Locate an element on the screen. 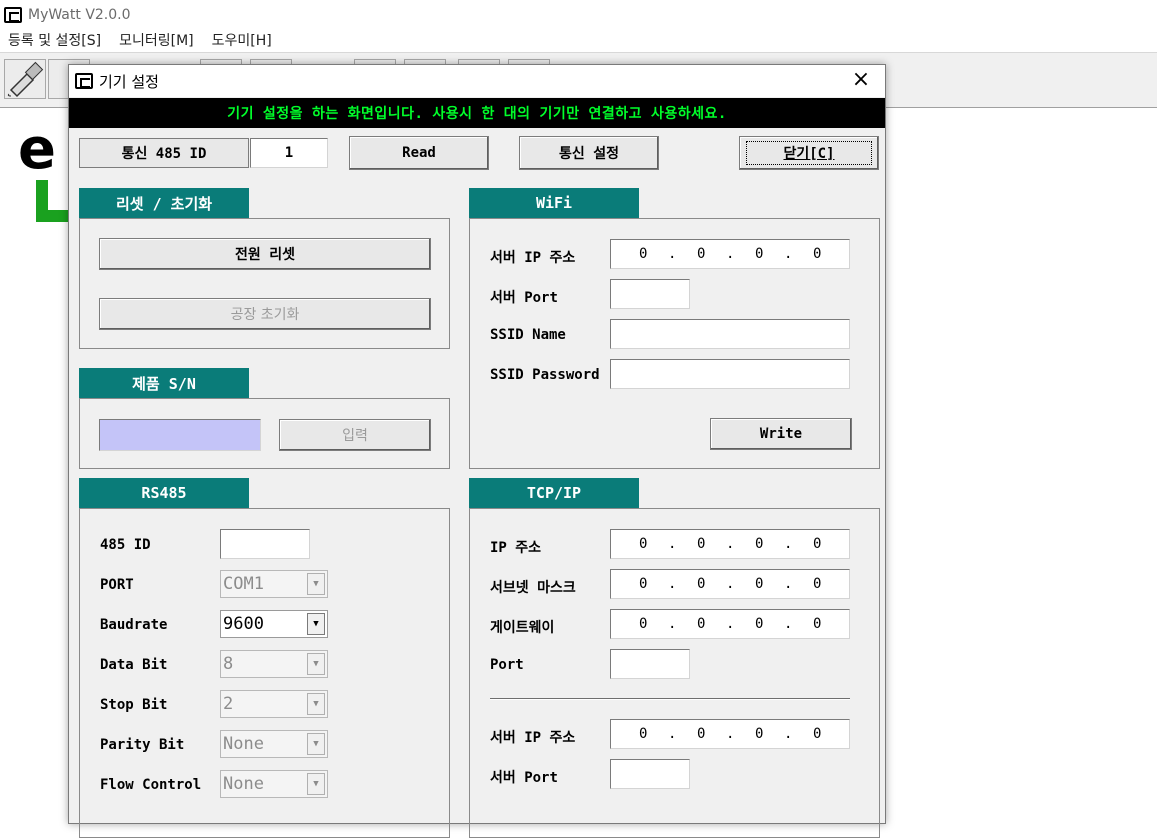 This screenshot has height=838, width=1157. menu-register-settings: 등록 및 설정[S] is located at coordinates (54, 40).